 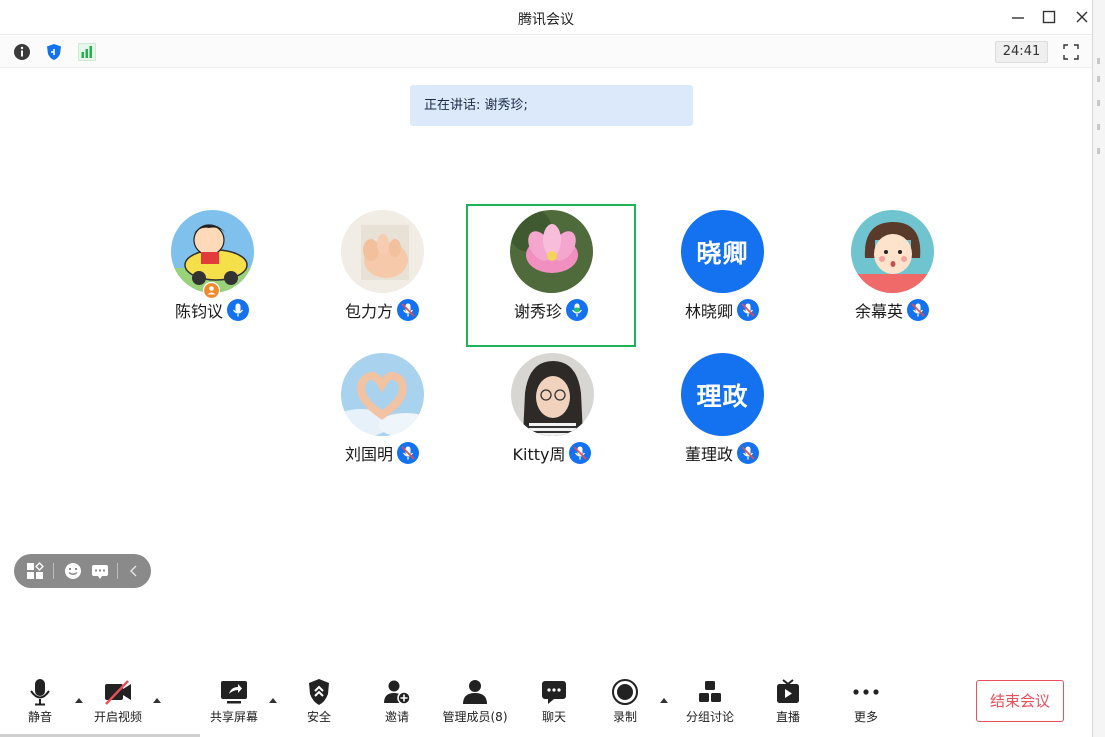 What do you see at coordinates (1071, 52) in the screenshot?
I see `fullscreen-icon` at bounding box center [1071, 52].